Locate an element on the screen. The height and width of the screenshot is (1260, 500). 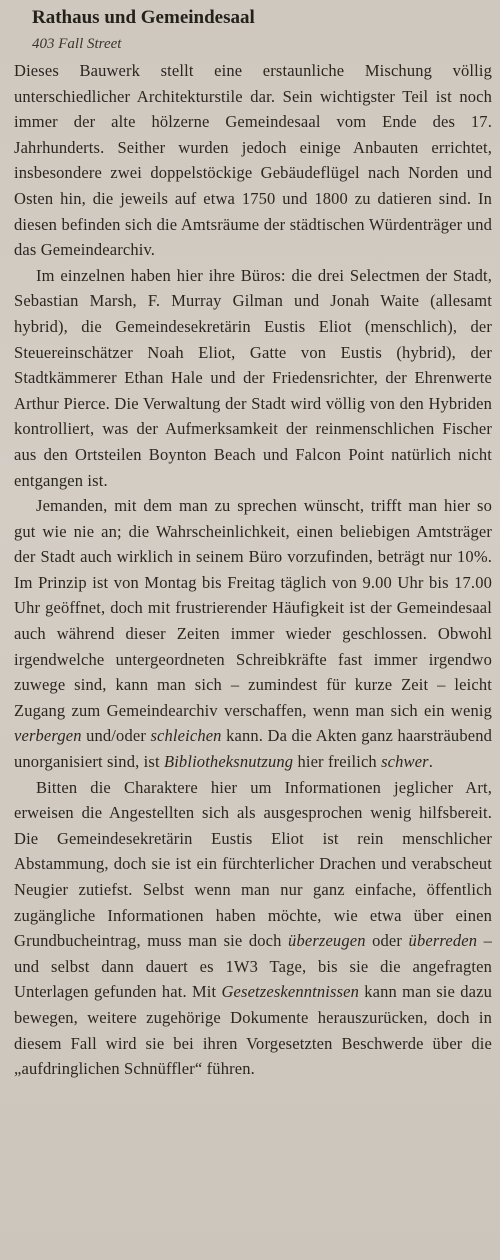
section-title: Rathaus und Gemeindesaal is located at coordinates (143, 17).